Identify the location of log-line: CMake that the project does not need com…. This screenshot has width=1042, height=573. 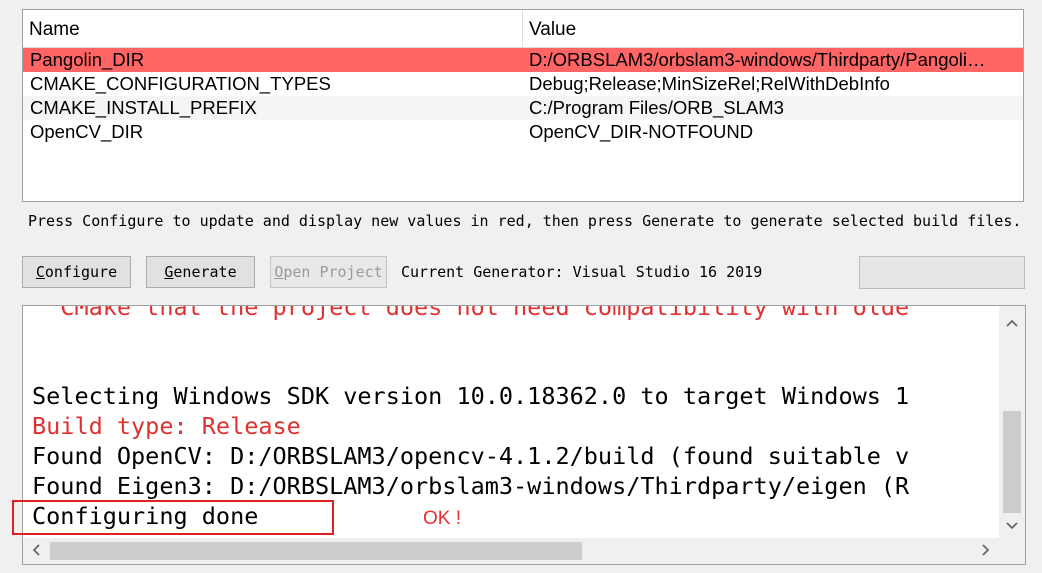
(471, 313).